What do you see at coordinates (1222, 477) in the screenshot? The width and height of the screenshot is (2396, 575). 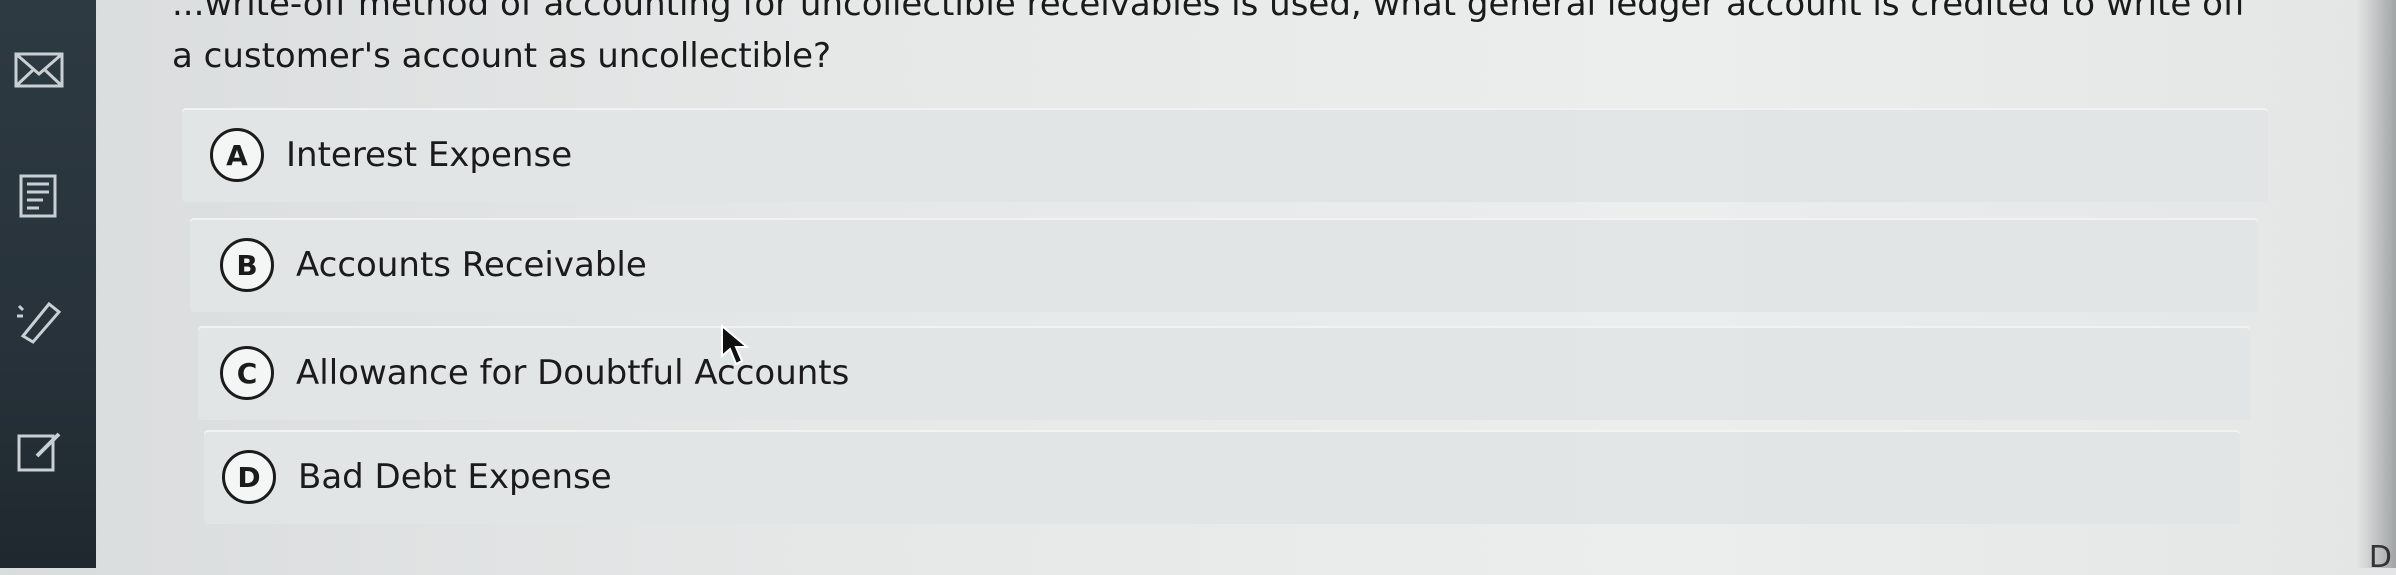 I see `option-d: D Bad Debt Expense` at bounding box center [1222, 477].